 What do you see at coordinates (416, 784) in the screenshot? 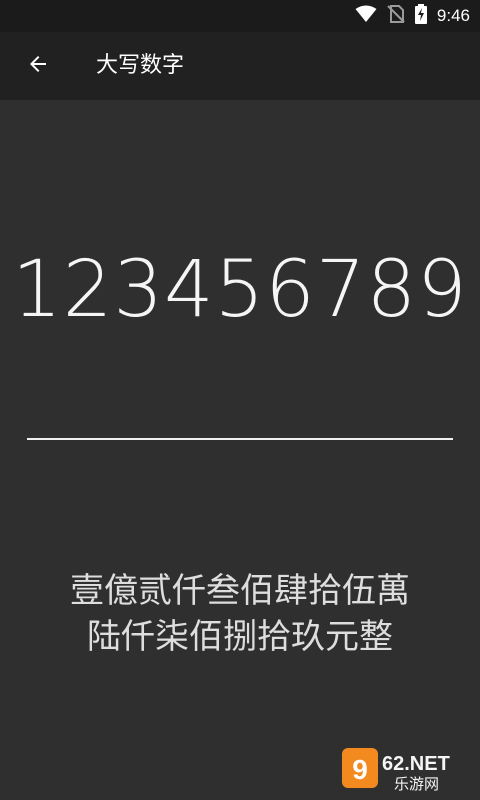
I see `watermark-sub: 乐游网` at bounding box center [416, 784].